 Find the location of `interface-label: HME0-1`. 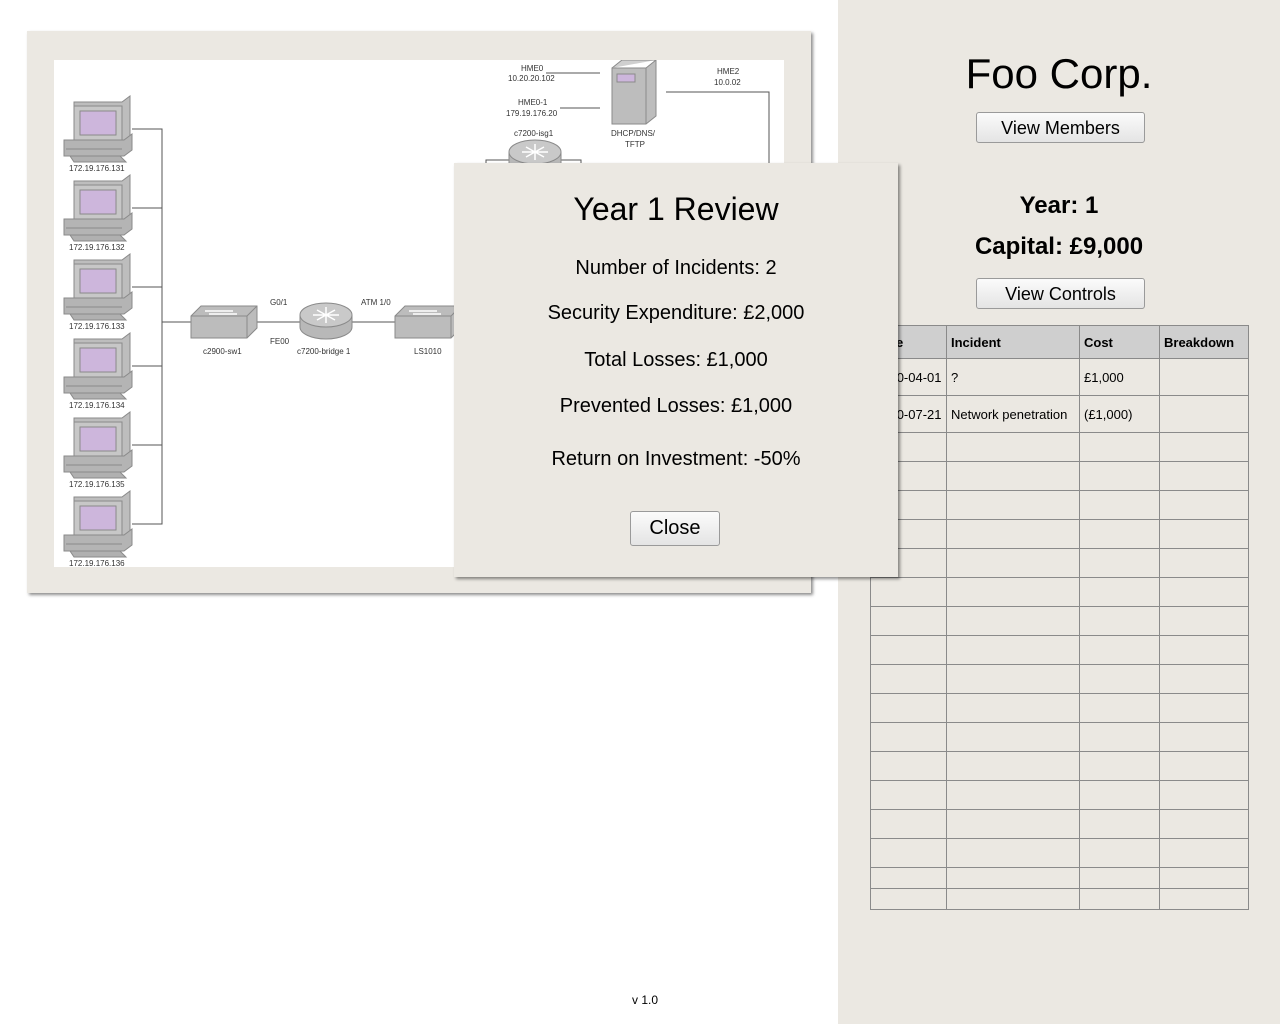

interface-label: HME0-1 is located at coordinates (533, 102).